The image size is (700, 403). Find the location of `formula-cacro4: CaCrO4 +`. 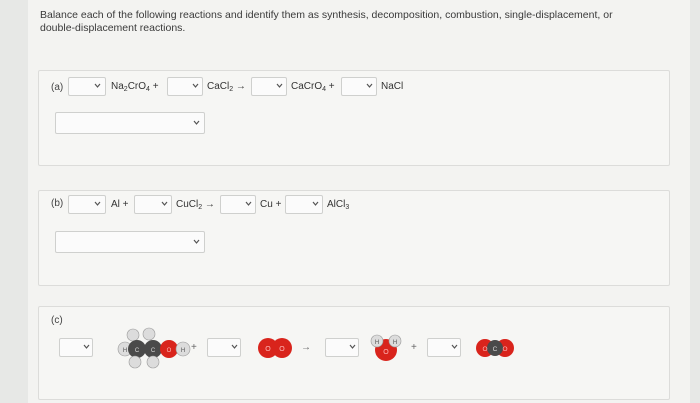

formula-cacro4: CaCrO4 + is located at coordinates (313, 87).